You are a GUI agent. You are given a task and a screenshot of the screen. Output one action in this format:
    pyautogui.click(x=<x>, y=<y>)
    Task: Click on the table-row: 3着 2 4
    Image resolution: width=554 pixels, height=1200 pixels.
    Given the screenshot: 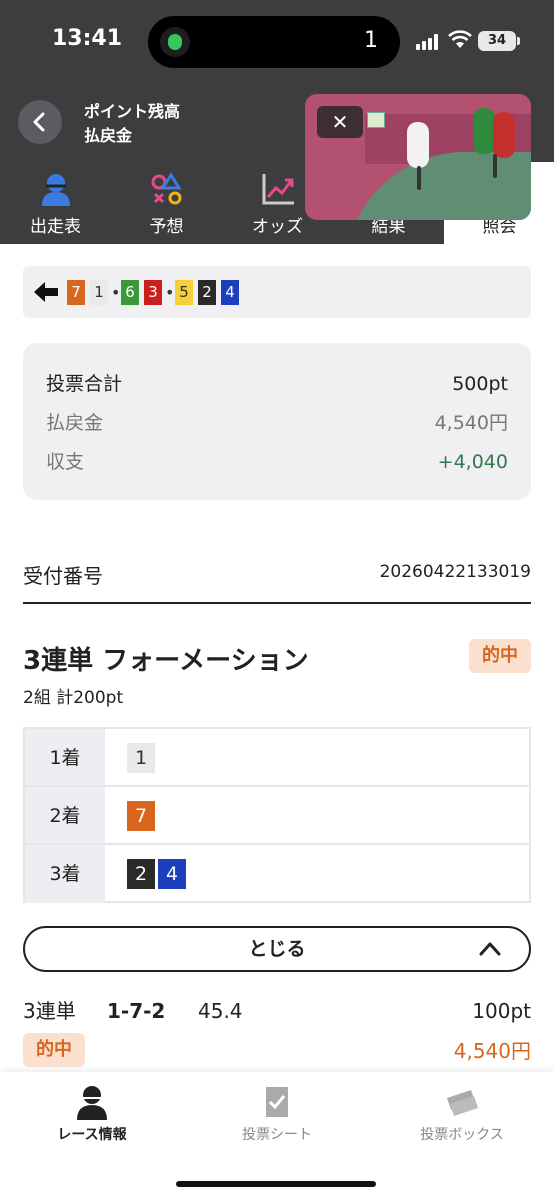 What is the action you would take?
    pyautogui.click(x=277, y=874)
    